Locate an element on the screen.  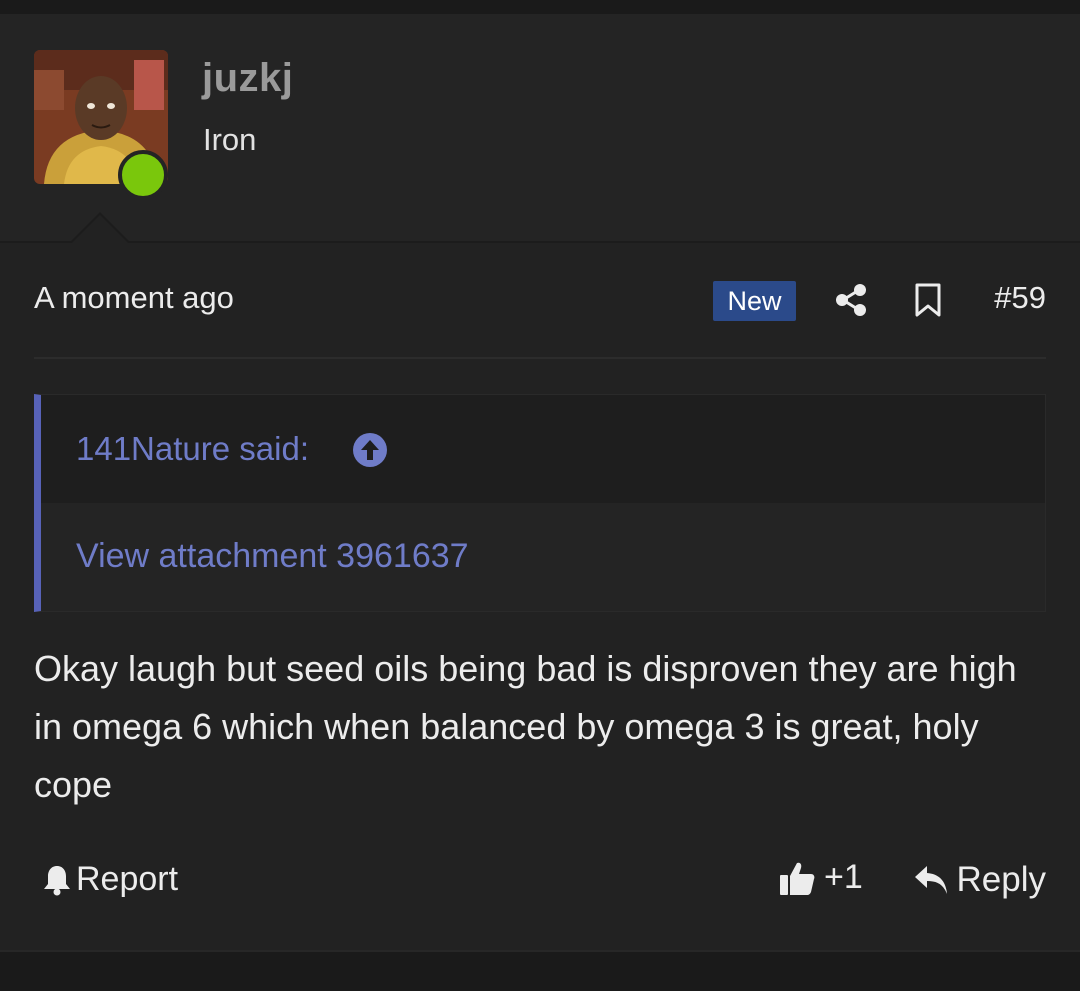
post-actions: Report +1 Reply is located at coordinates (540, 882).